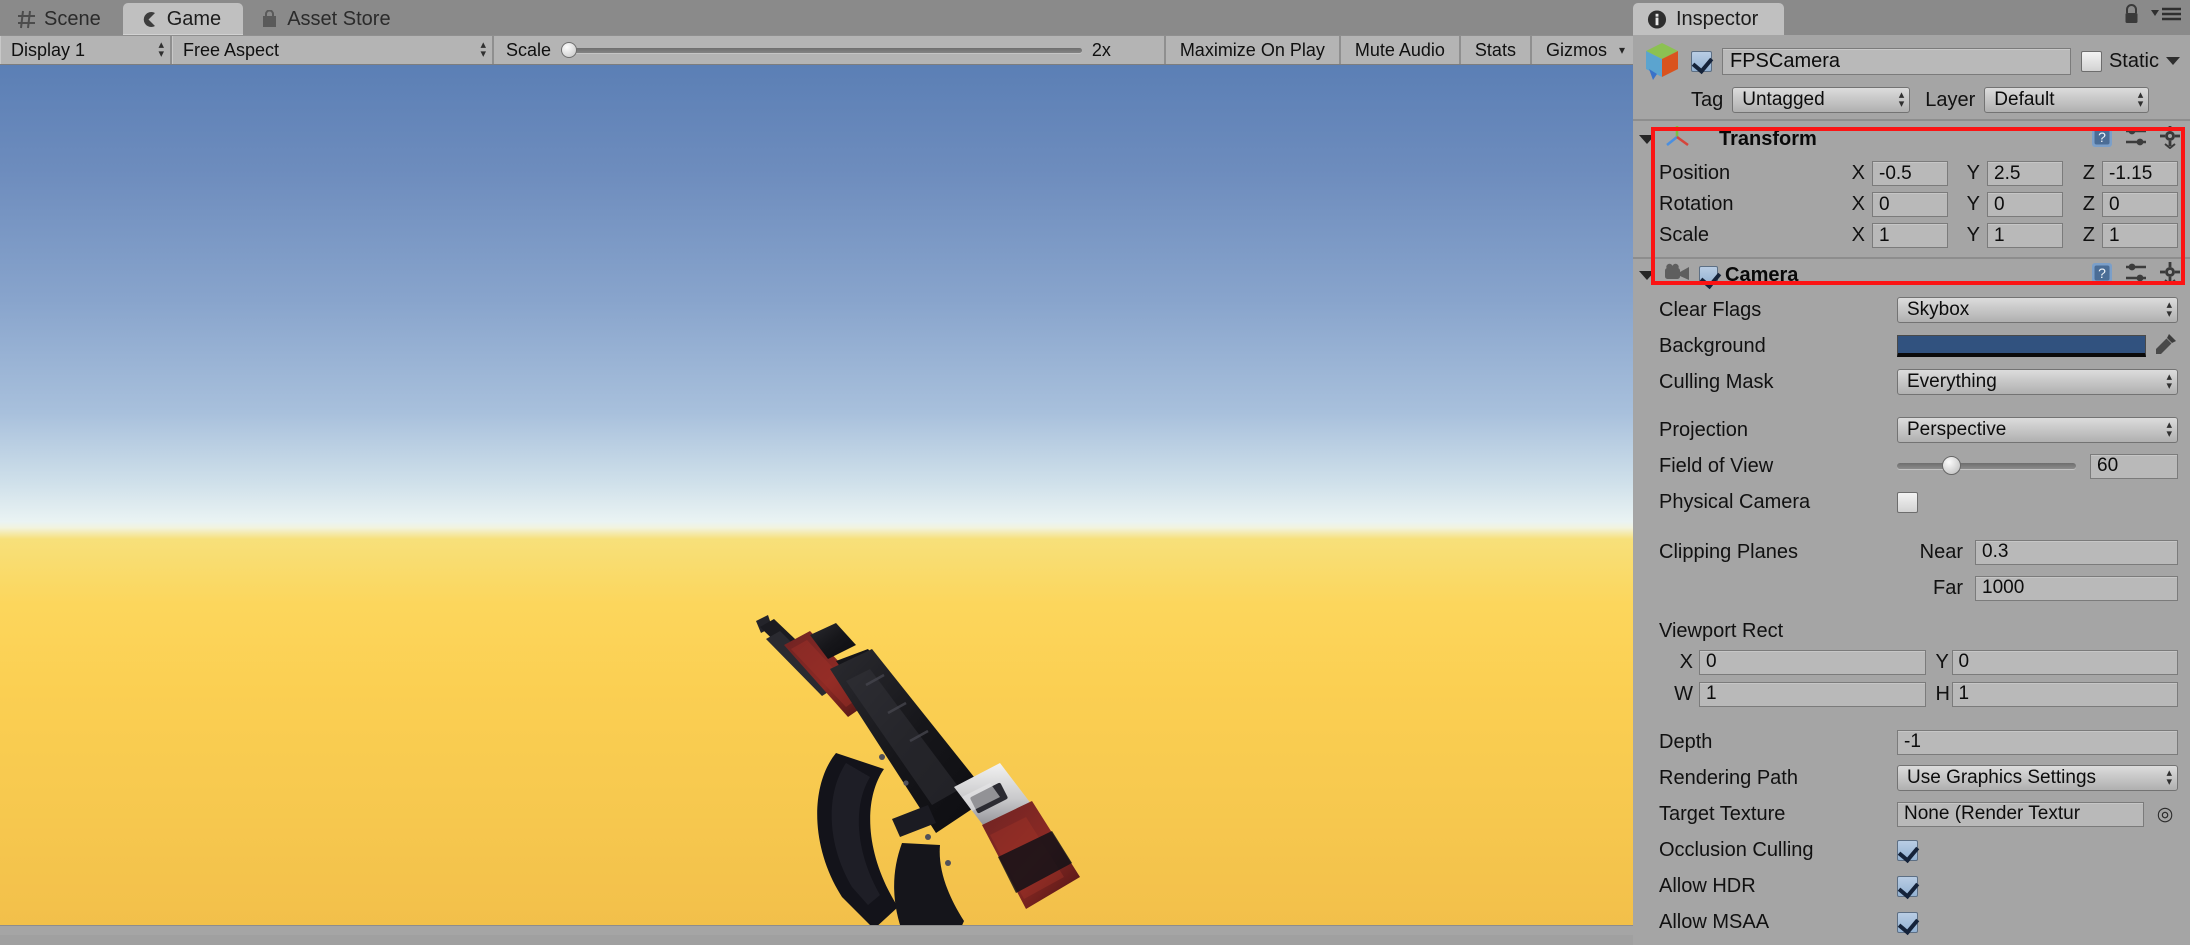 Image resolution: width=2190 pixels, height=945 pixels. Describe the element at coordinates (1728, 551) in the screenshot. I see `clipping-planes-label: Clipping Planes` at that location.